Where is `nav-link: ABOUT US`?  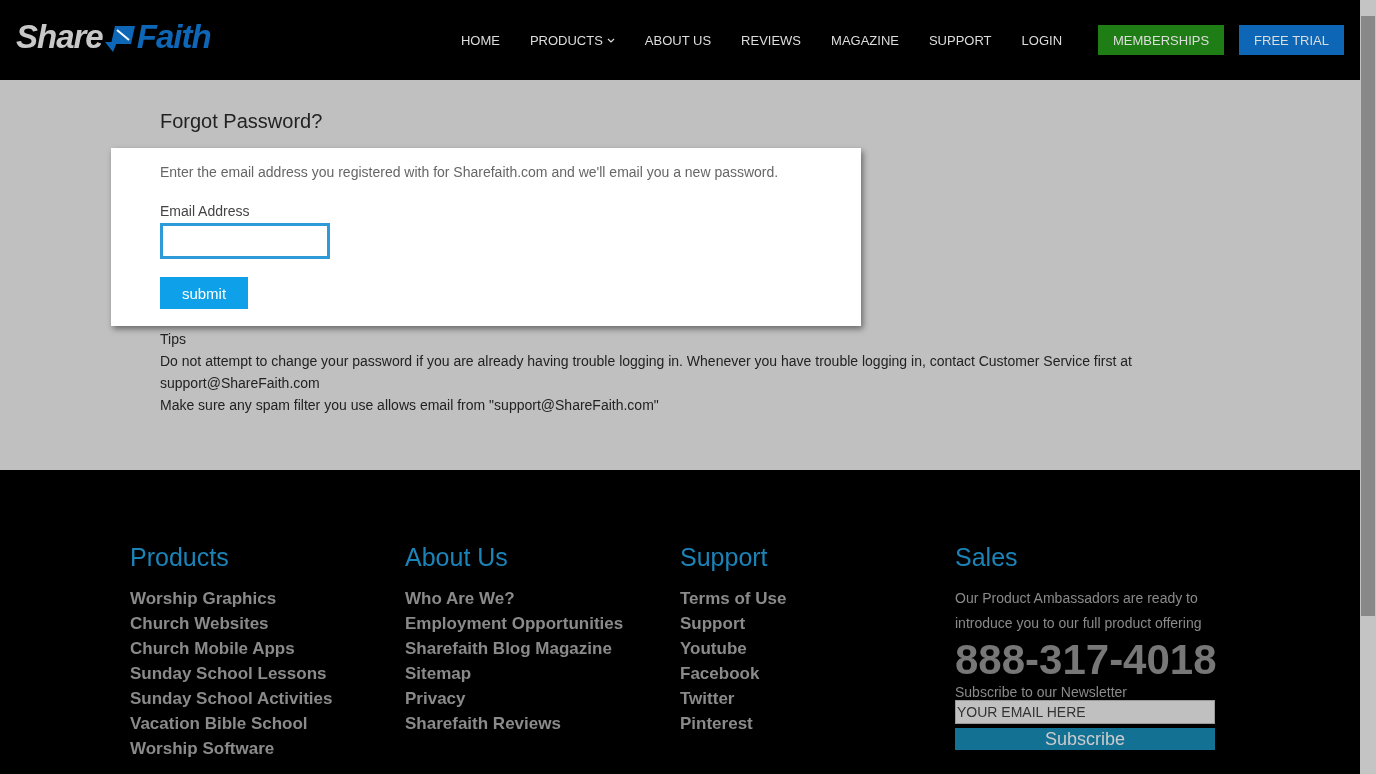 nav-link: ABOUT US is located at coordinates (678, 40).